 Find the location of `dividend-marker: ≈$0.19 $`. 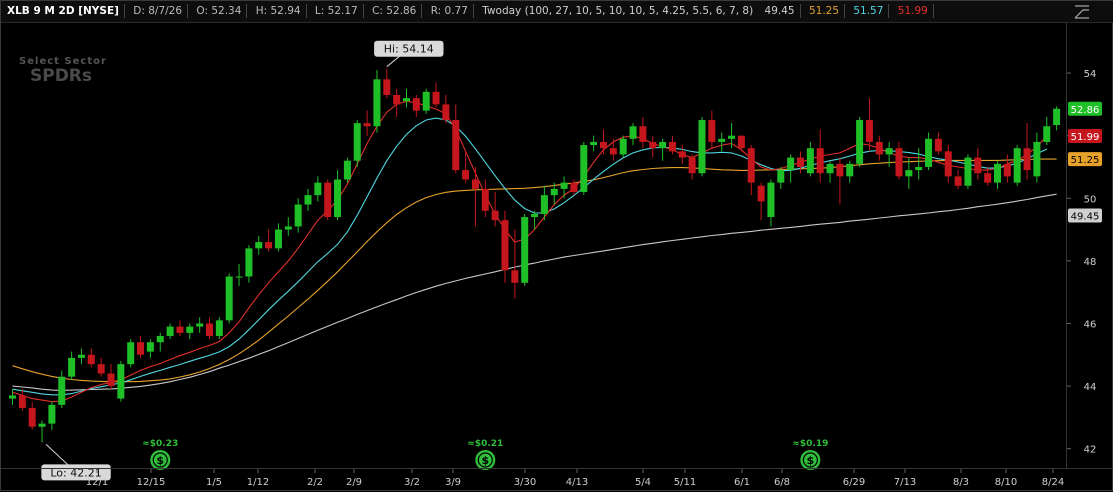

dividend-marker: ≈$0.19 $ is located at coordinates (810, 454).